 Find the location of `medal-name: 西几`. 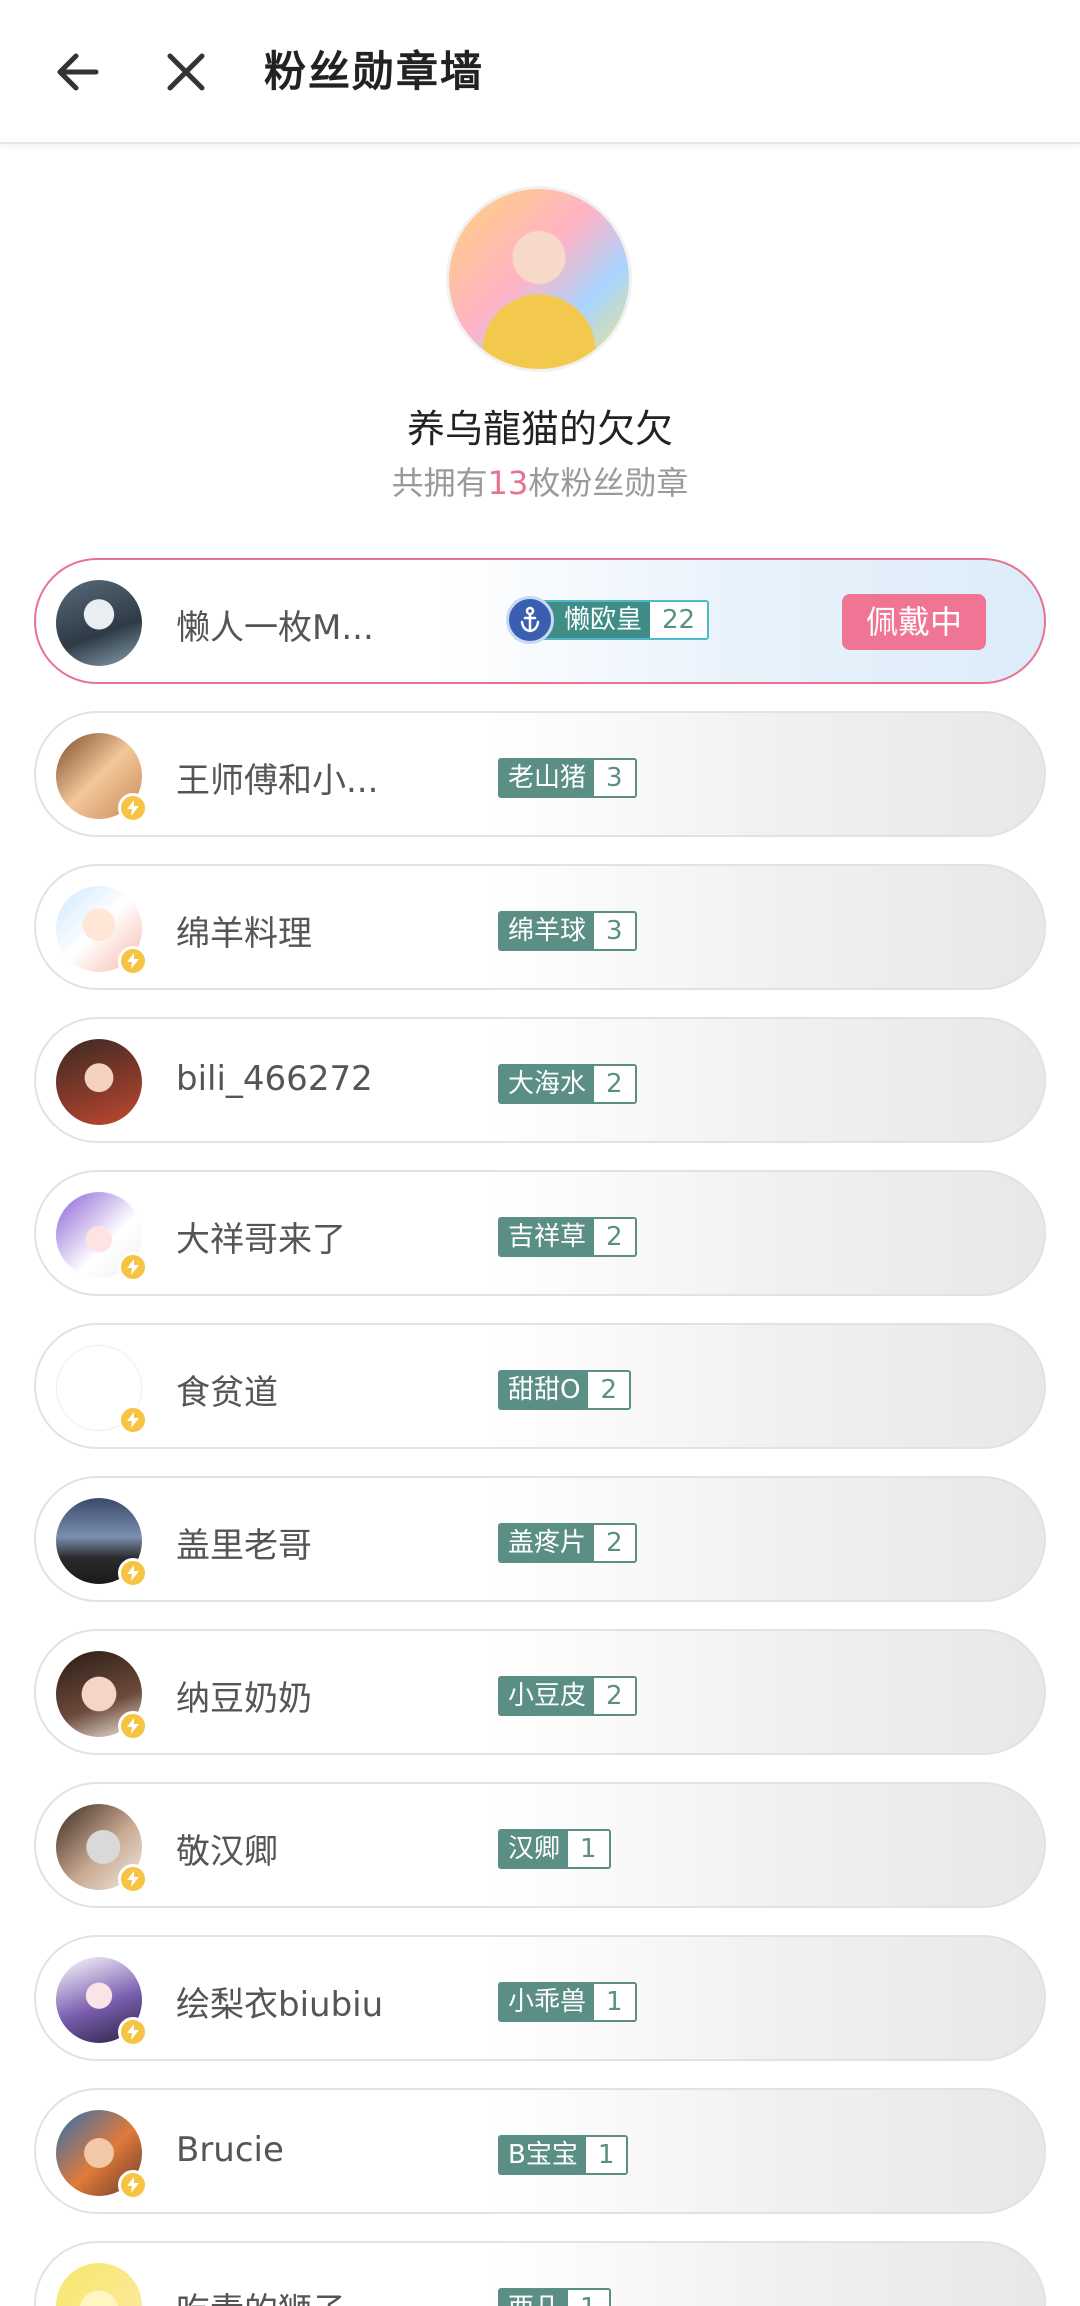

medal-name: 西几 is located at coordinates (534, 2298).